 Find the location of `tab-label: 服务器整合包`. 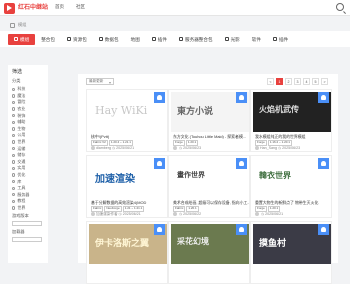

tab-label: 服务器整合包 is located at coordinates (199, 39).